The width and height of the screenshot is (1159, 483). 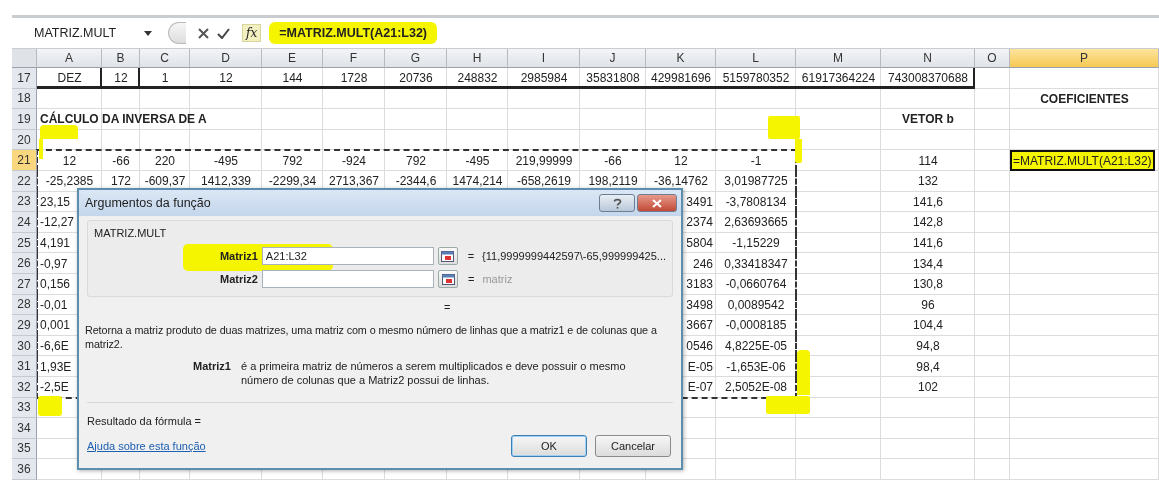 What do you see at coordinates (1084, 58) in the screenshot?
I see `column-header: P` at bounding box center [1084, 58].